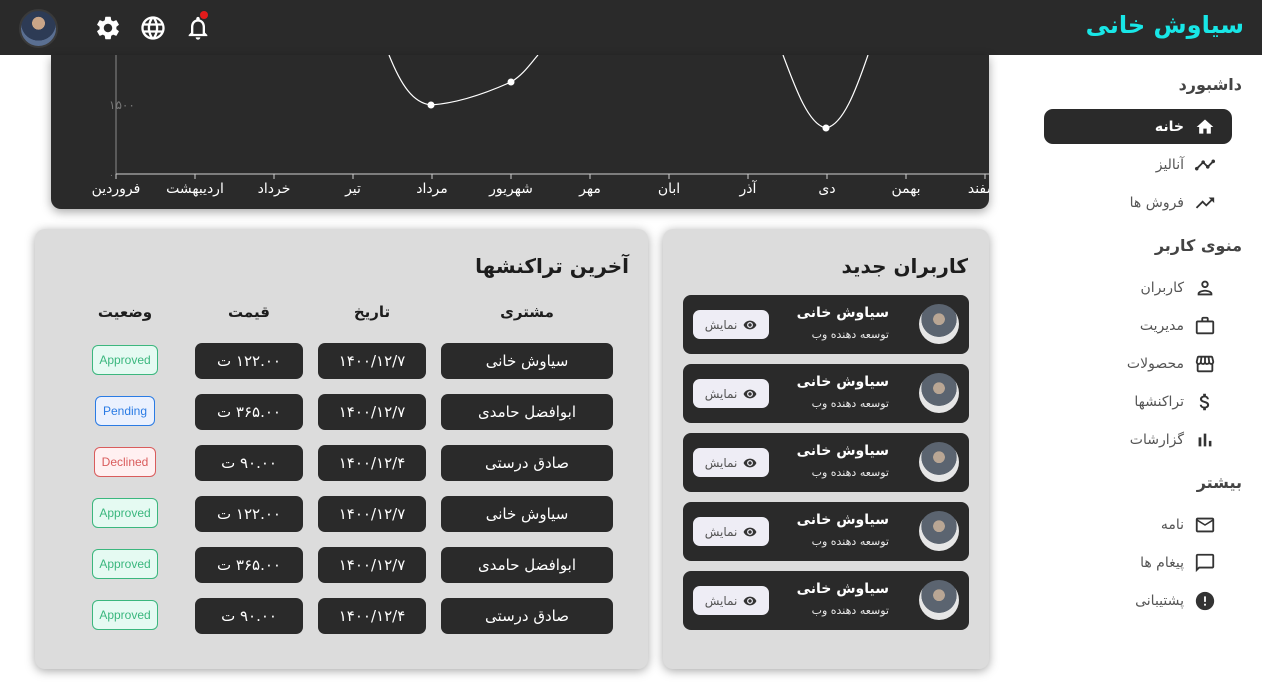 The width and height of the screenshot is (1262, 688). I want to click on sidebar-item-analytics: آنالیز, so click(1138, 164).